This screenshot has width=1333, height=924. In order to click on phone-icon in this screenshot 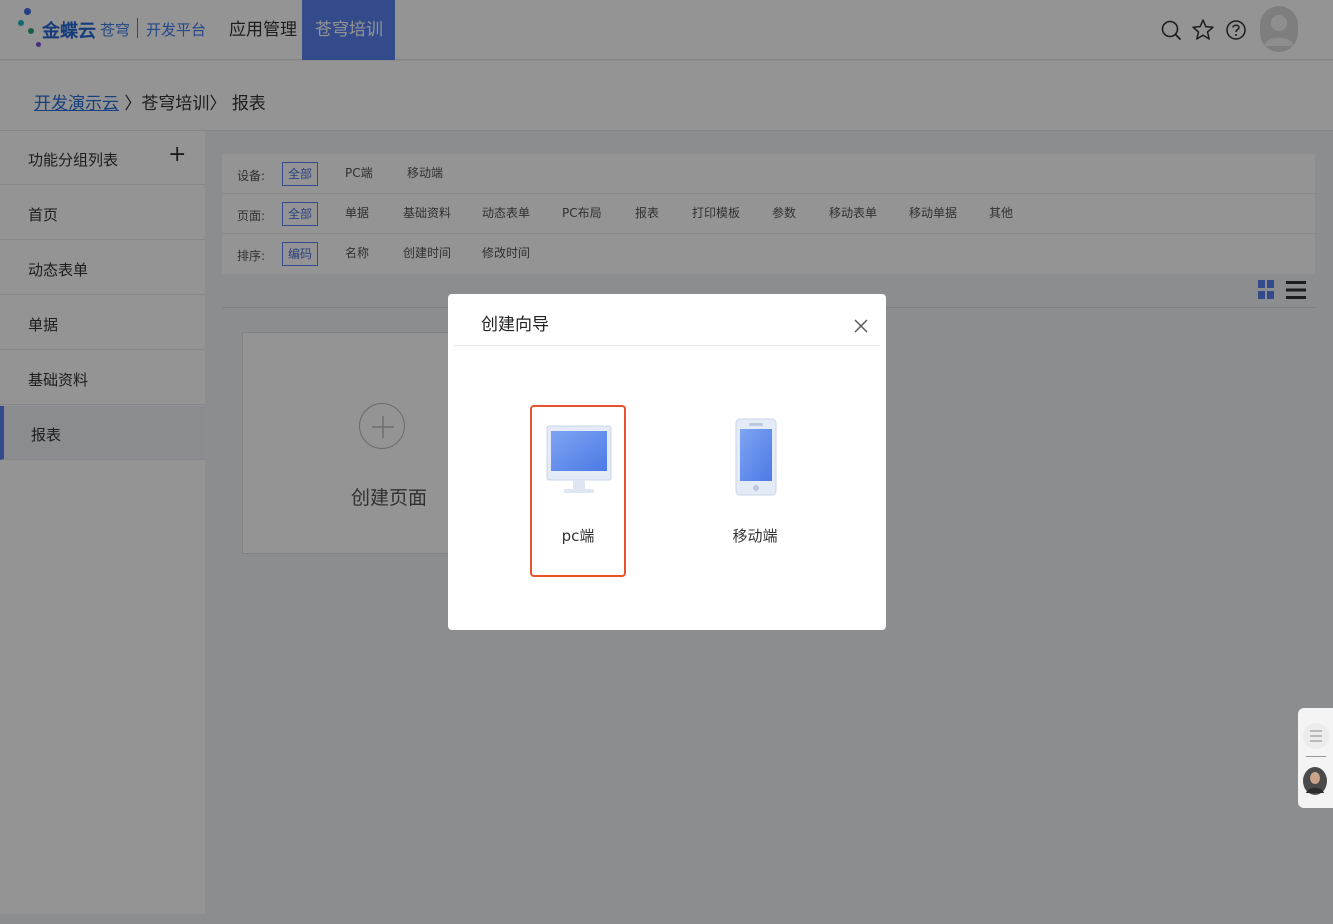, I will do `click(756, 457)`.